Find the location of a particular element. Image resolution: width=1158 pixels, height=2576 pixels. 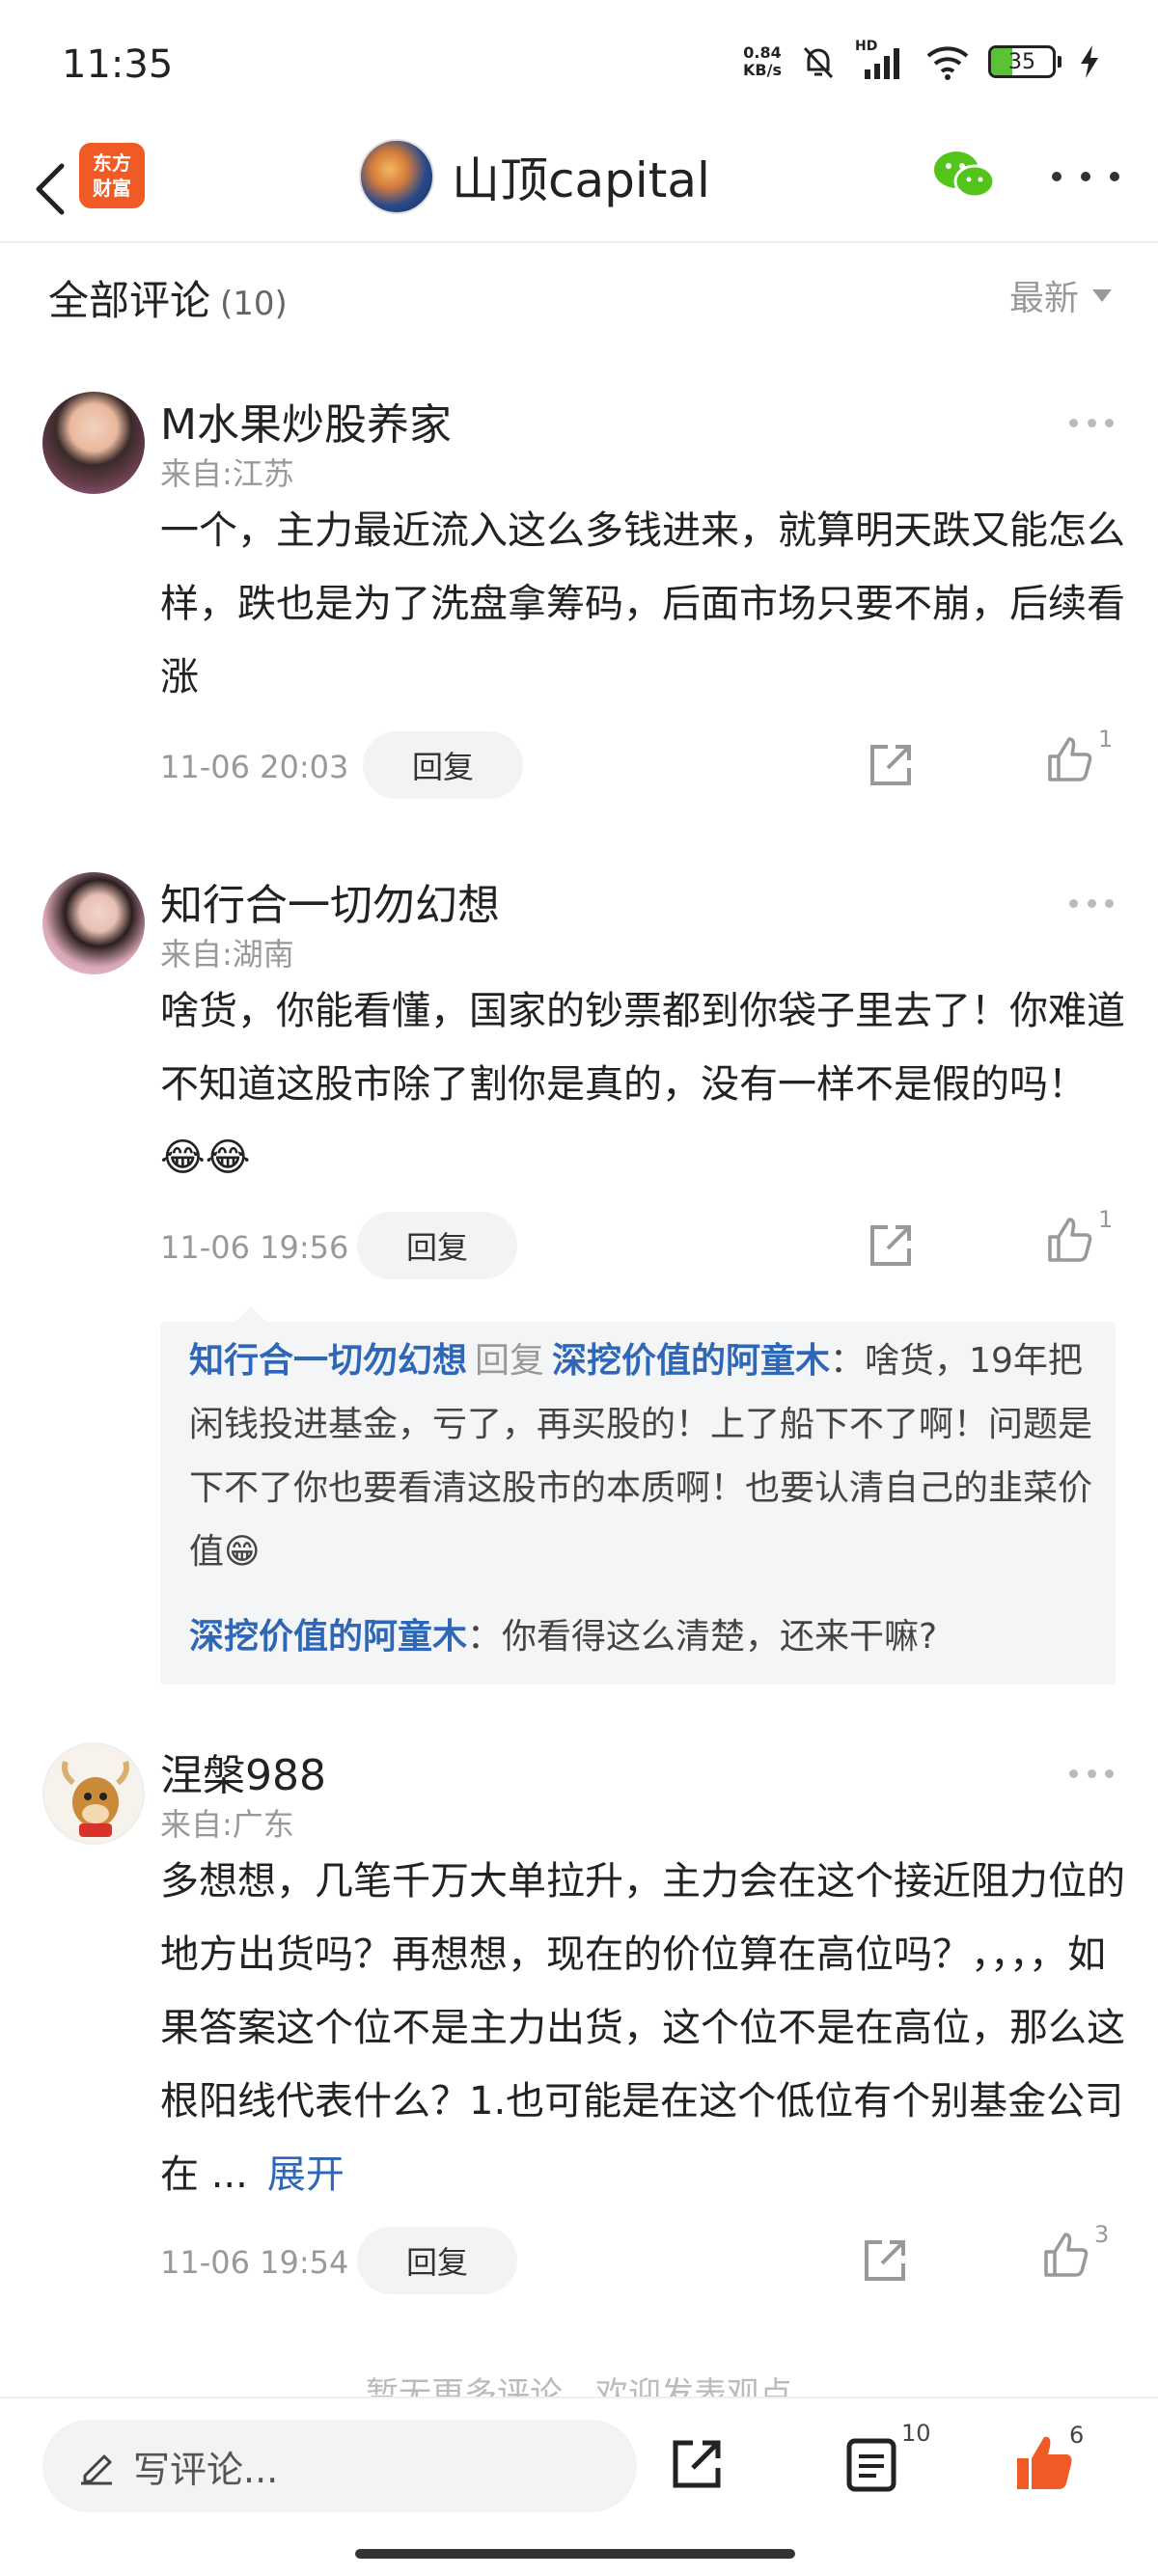

back-button is located at coordinates (50, 189).